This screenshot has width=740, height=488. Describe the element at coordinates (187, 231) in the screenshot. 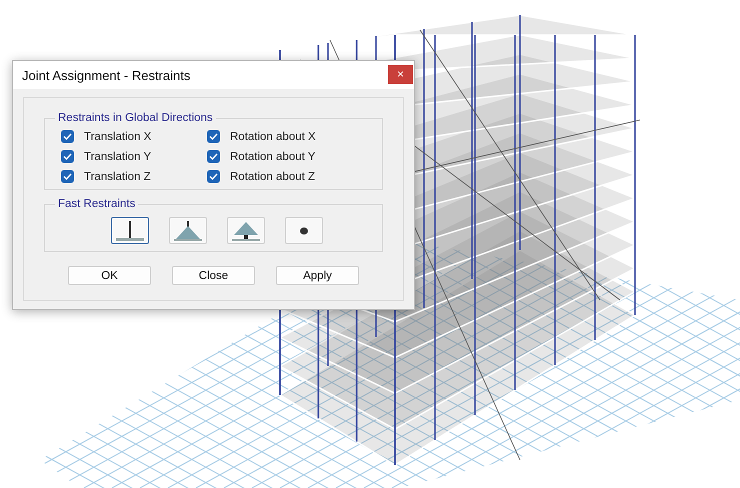

I see `pin-support-icon` at that location.